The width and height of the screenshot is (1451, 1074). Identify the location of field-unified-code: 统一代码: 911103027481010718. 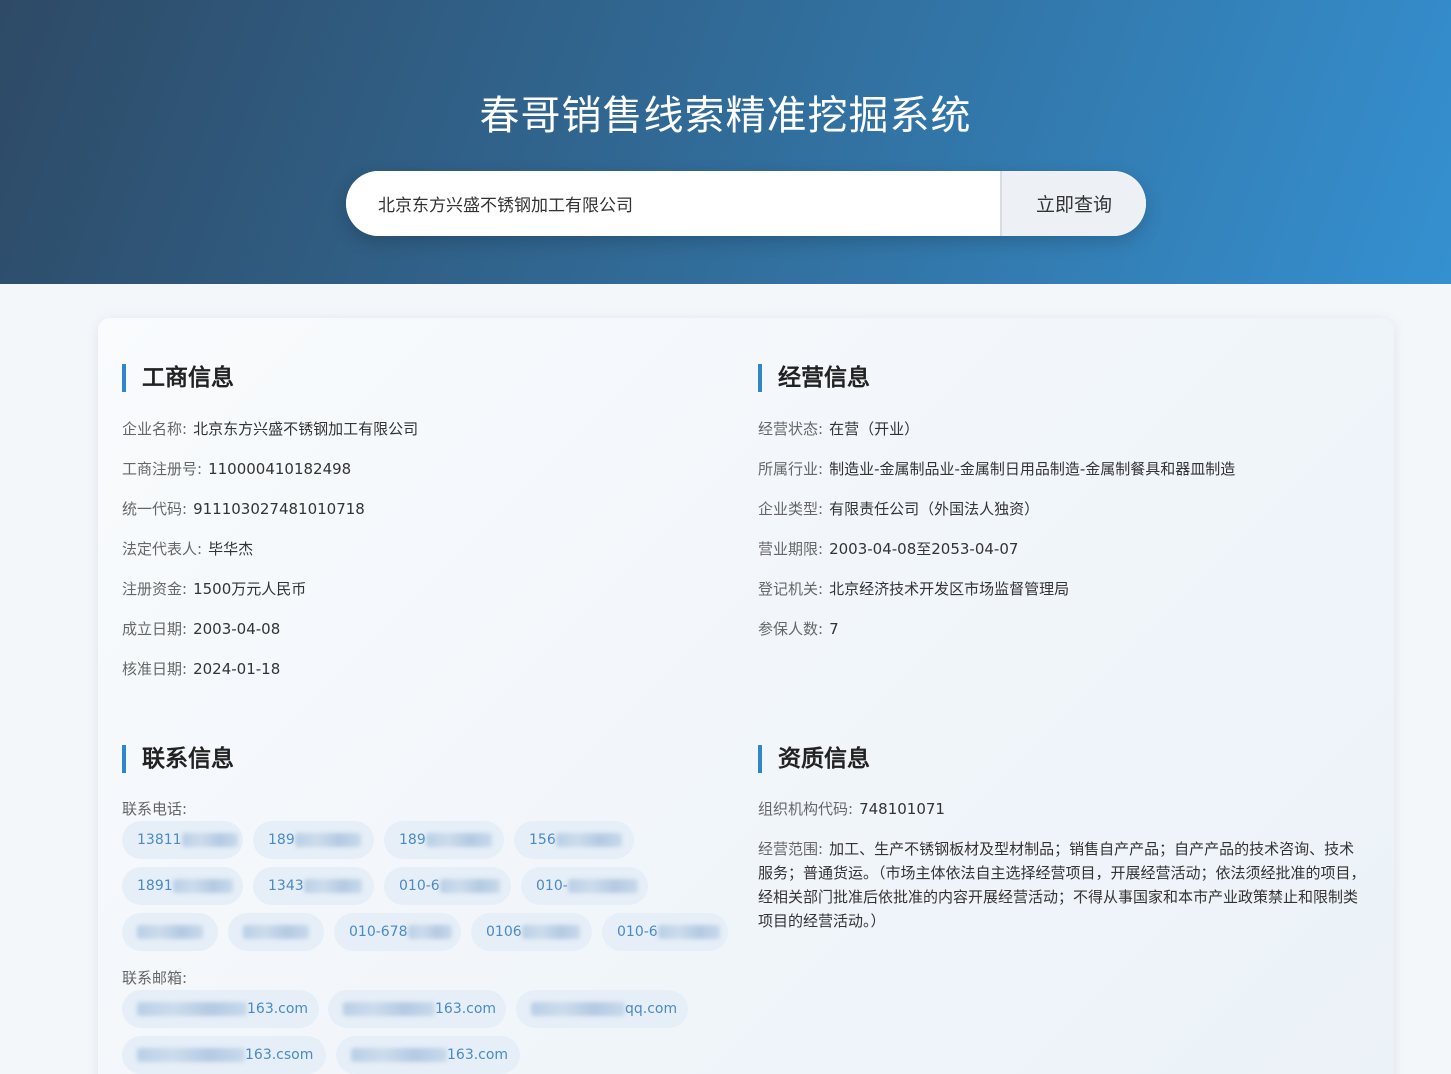
(243, 509).